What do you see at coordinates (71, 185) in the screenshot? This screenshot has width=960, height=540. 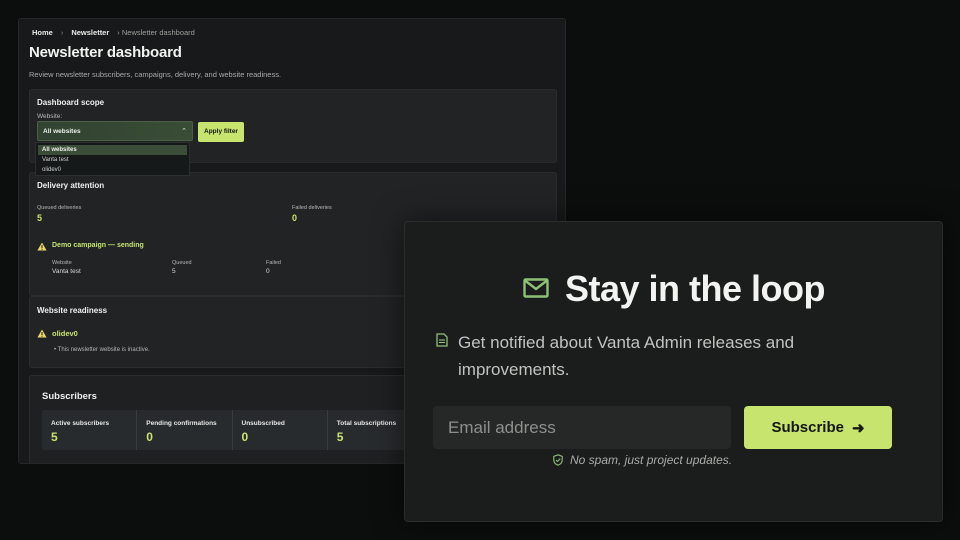 I see `delivery-attention-title: Delivery attention` at bounding box center [71, 185].